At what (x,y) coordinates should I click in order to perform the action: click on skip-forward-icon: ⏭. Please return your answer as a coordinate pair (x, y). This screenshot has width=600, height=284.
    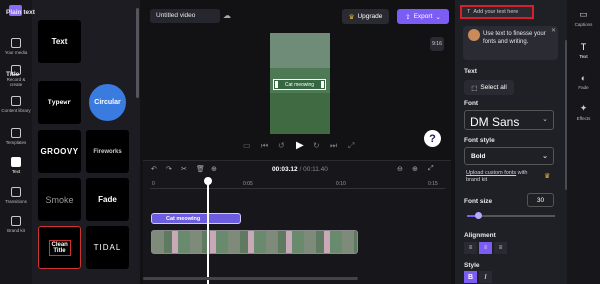
    Looking at the image, I should click on (333, 146).